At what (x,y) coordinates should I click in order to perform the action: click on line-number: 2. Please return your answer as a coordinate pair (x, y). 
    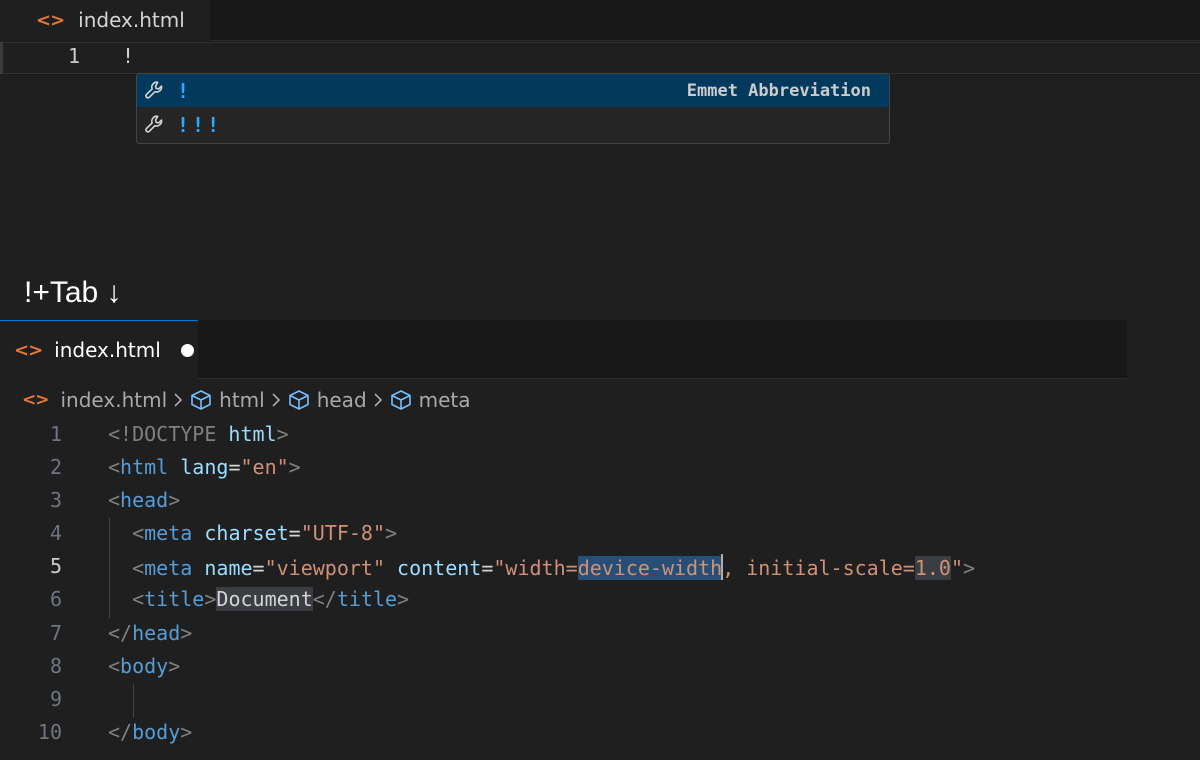
    Looking at the image, I should click on (55, 467).